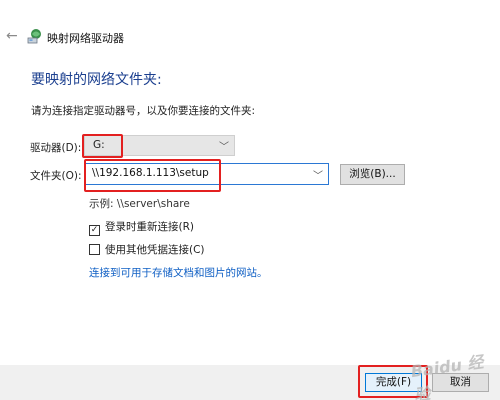 The image size is (500, 400). I want to click on baidu-watermark: Baidu 经验, so click(447, 376).